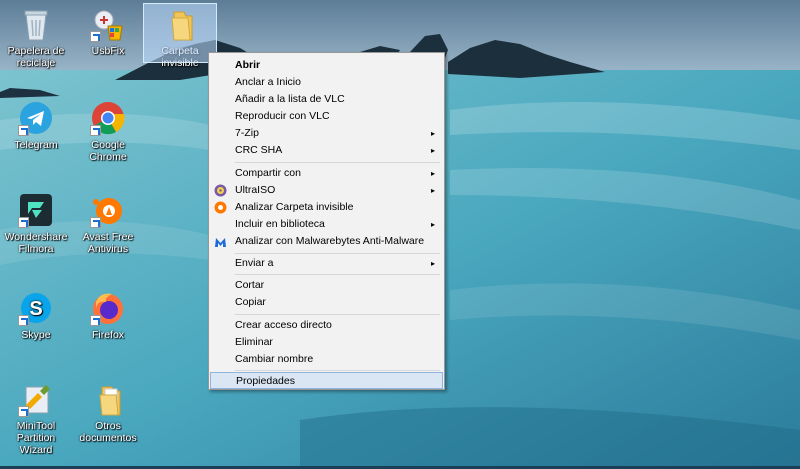 The width and height of the screenshot is (800, 469). I want to click on menu-item-label: Crear acceso directo, so click(283, 325).